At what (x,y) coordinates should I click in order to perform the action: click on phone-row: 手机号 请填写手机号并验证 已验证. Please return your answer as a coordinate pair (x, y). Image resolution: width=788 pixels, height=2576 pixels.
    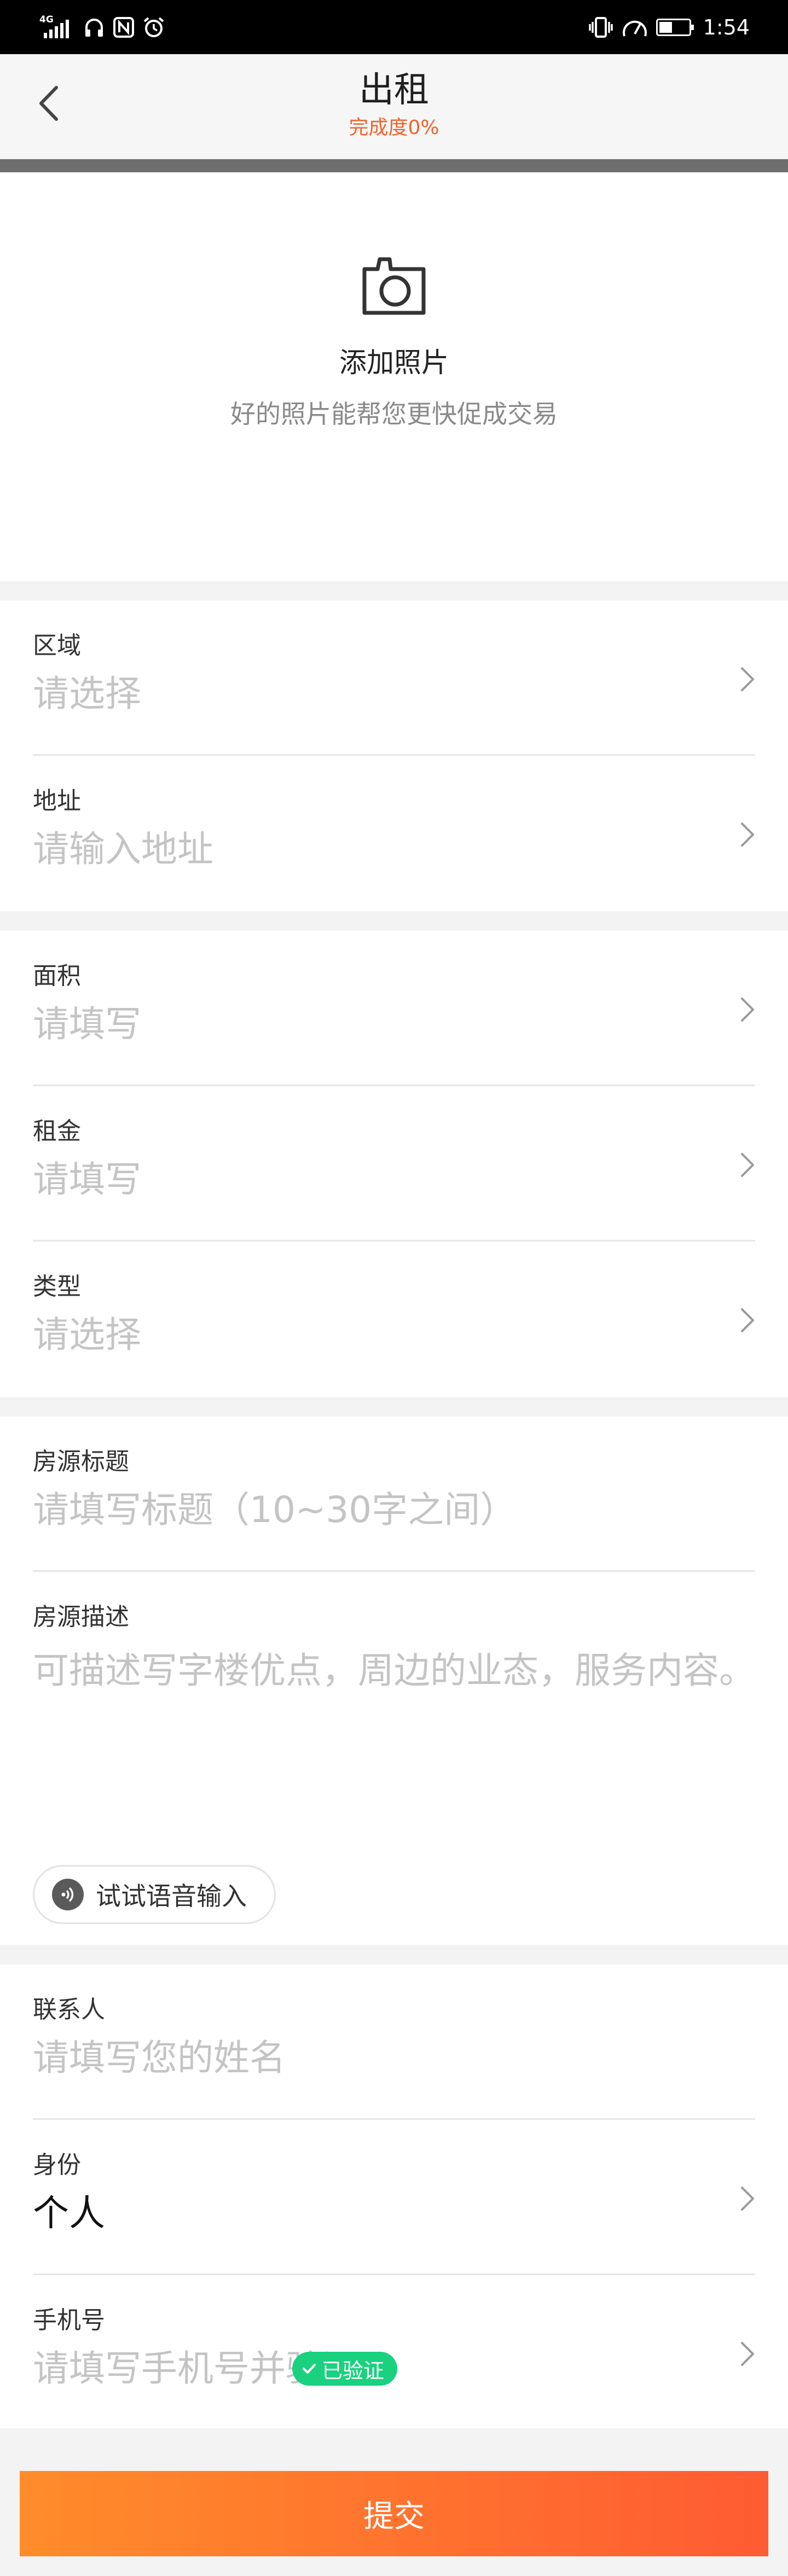
    Looking at the image, I should click on (394, 2353).